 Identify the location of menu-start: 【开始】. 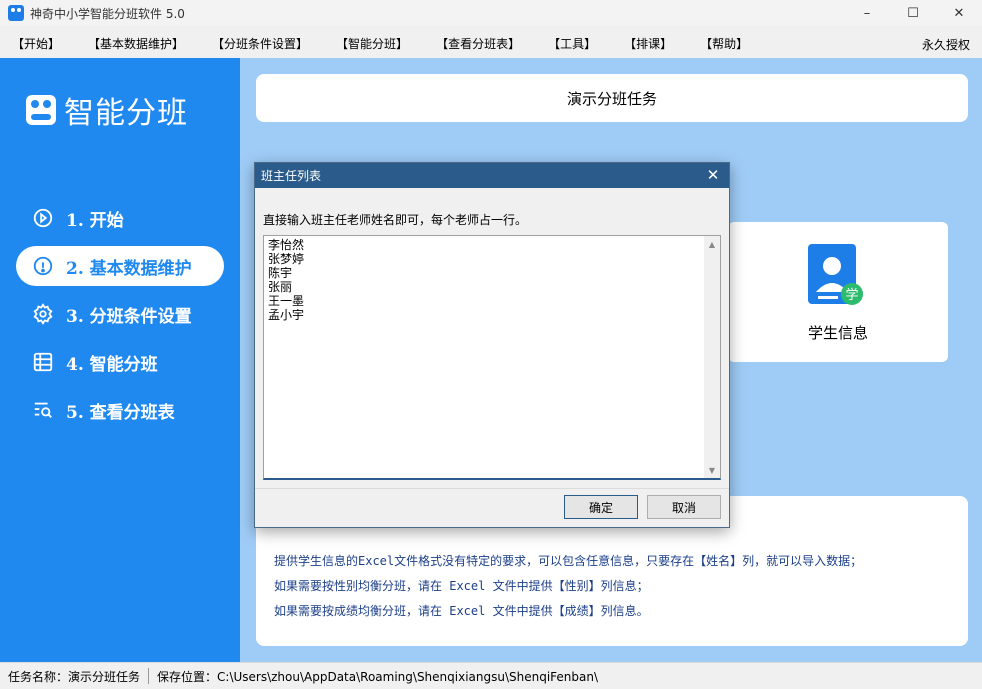
(36, 43).